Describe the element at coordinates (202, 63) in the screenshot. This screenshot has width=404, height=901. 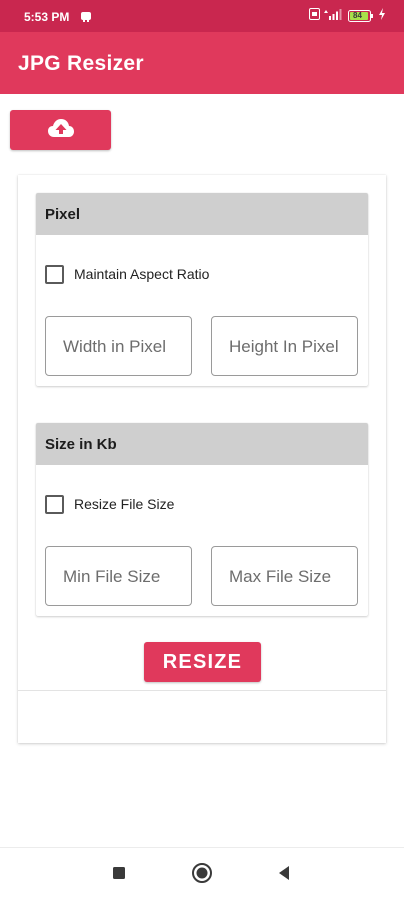
I see `app-bar: JPG Resizer` at that location.